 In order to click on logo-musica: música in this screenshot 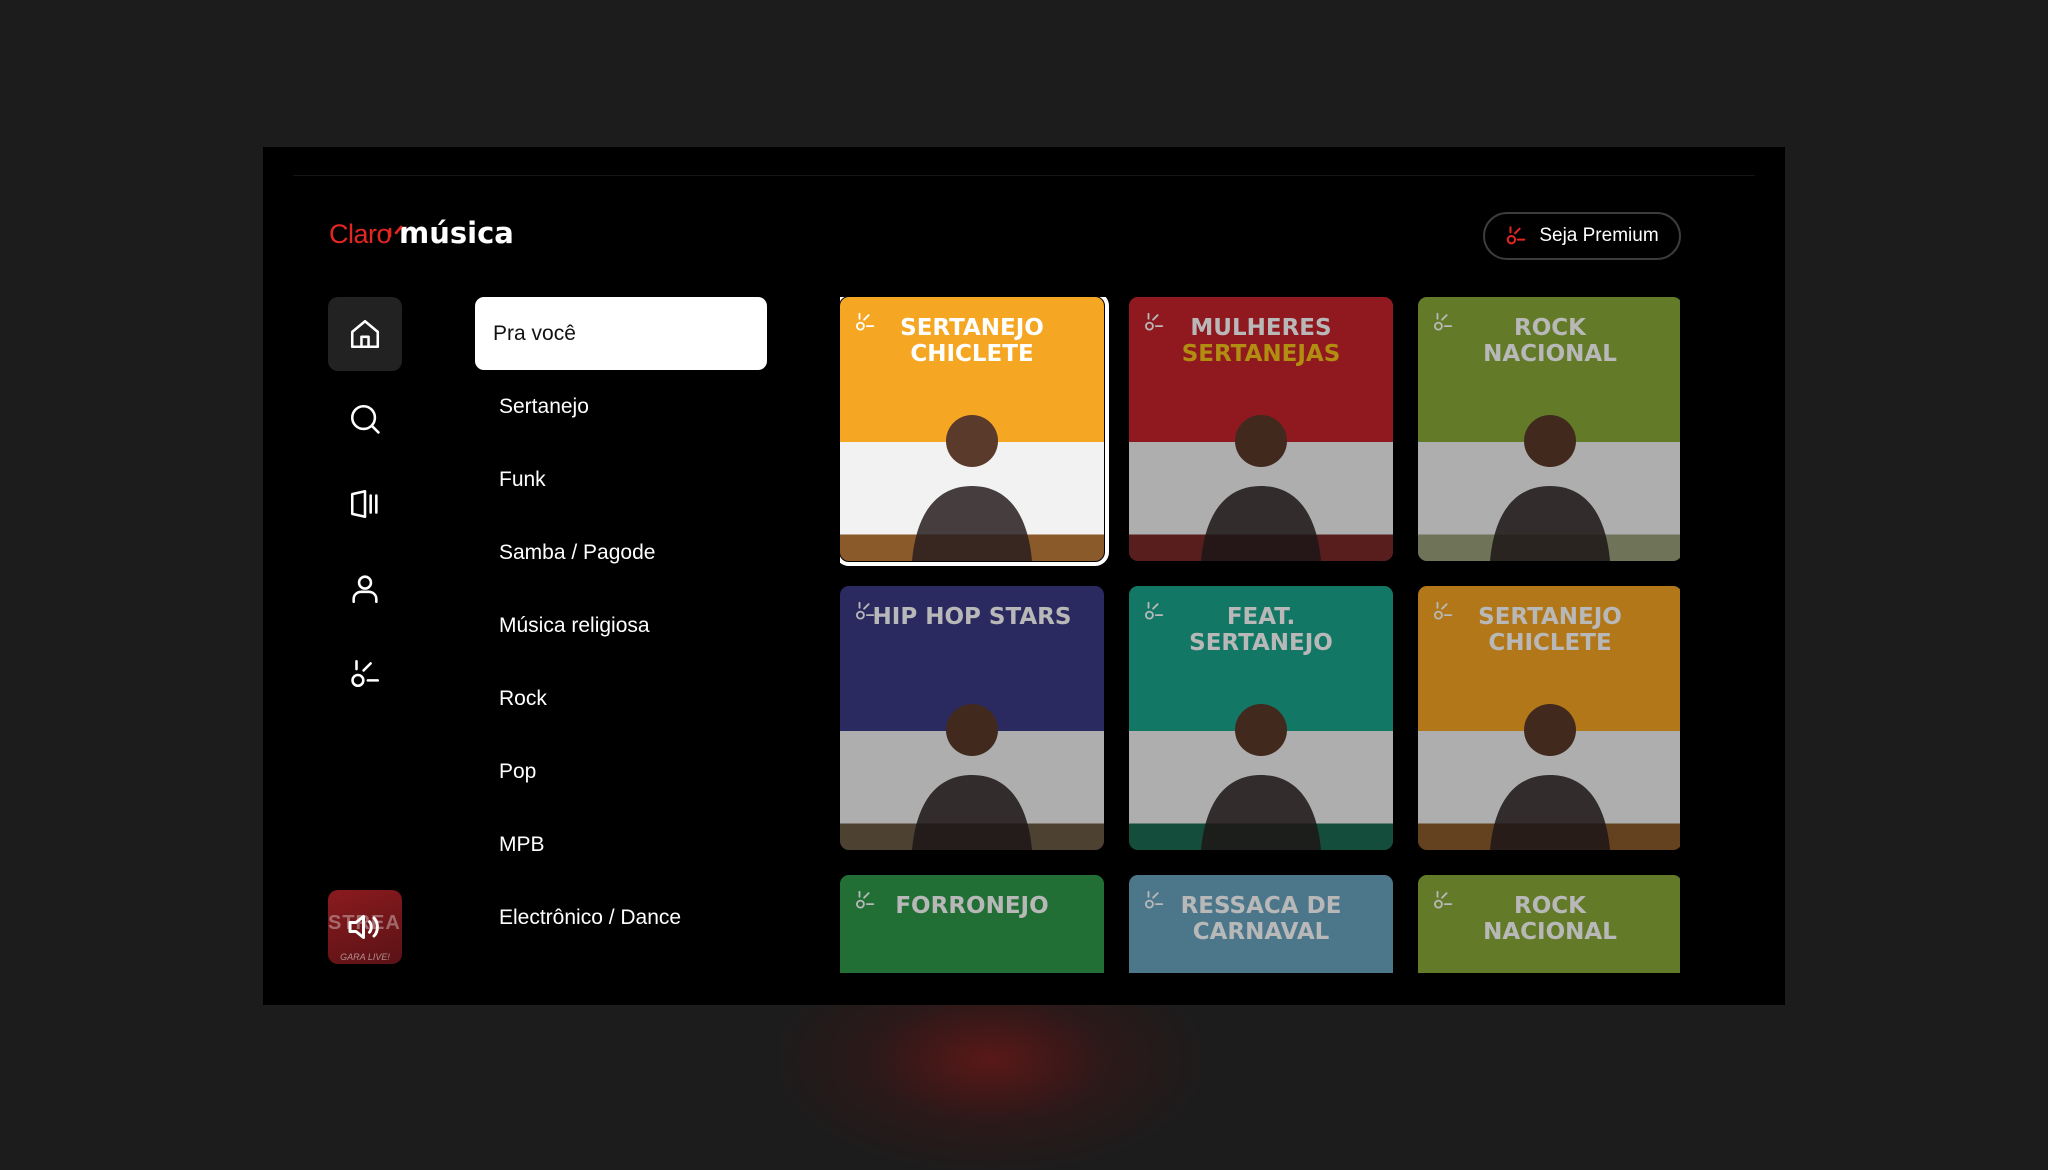, I will do `click(456, 233)`.